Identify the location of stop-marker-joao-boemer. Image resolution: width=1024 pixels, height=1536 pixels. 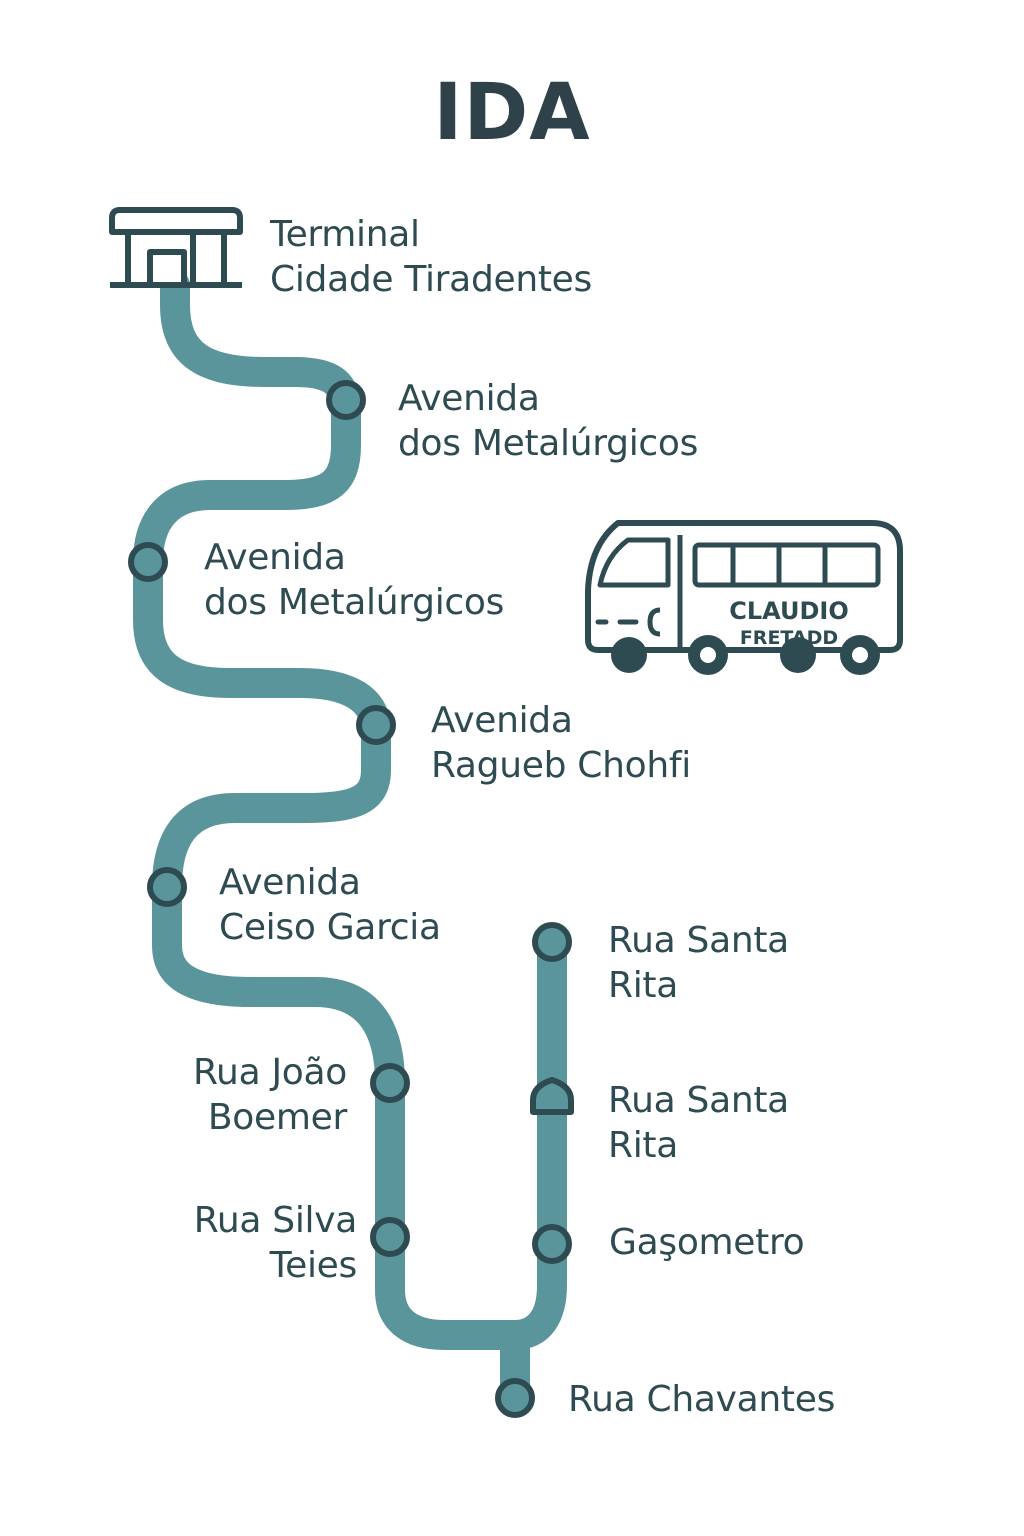
(390, 1083).